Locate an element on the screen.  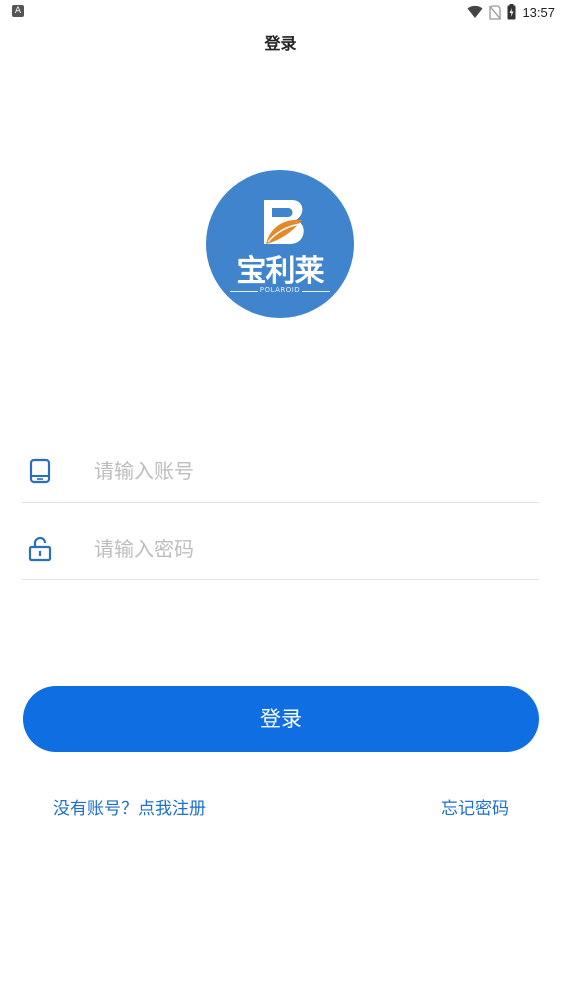
password-field-row is located at coordinates (280, 549).